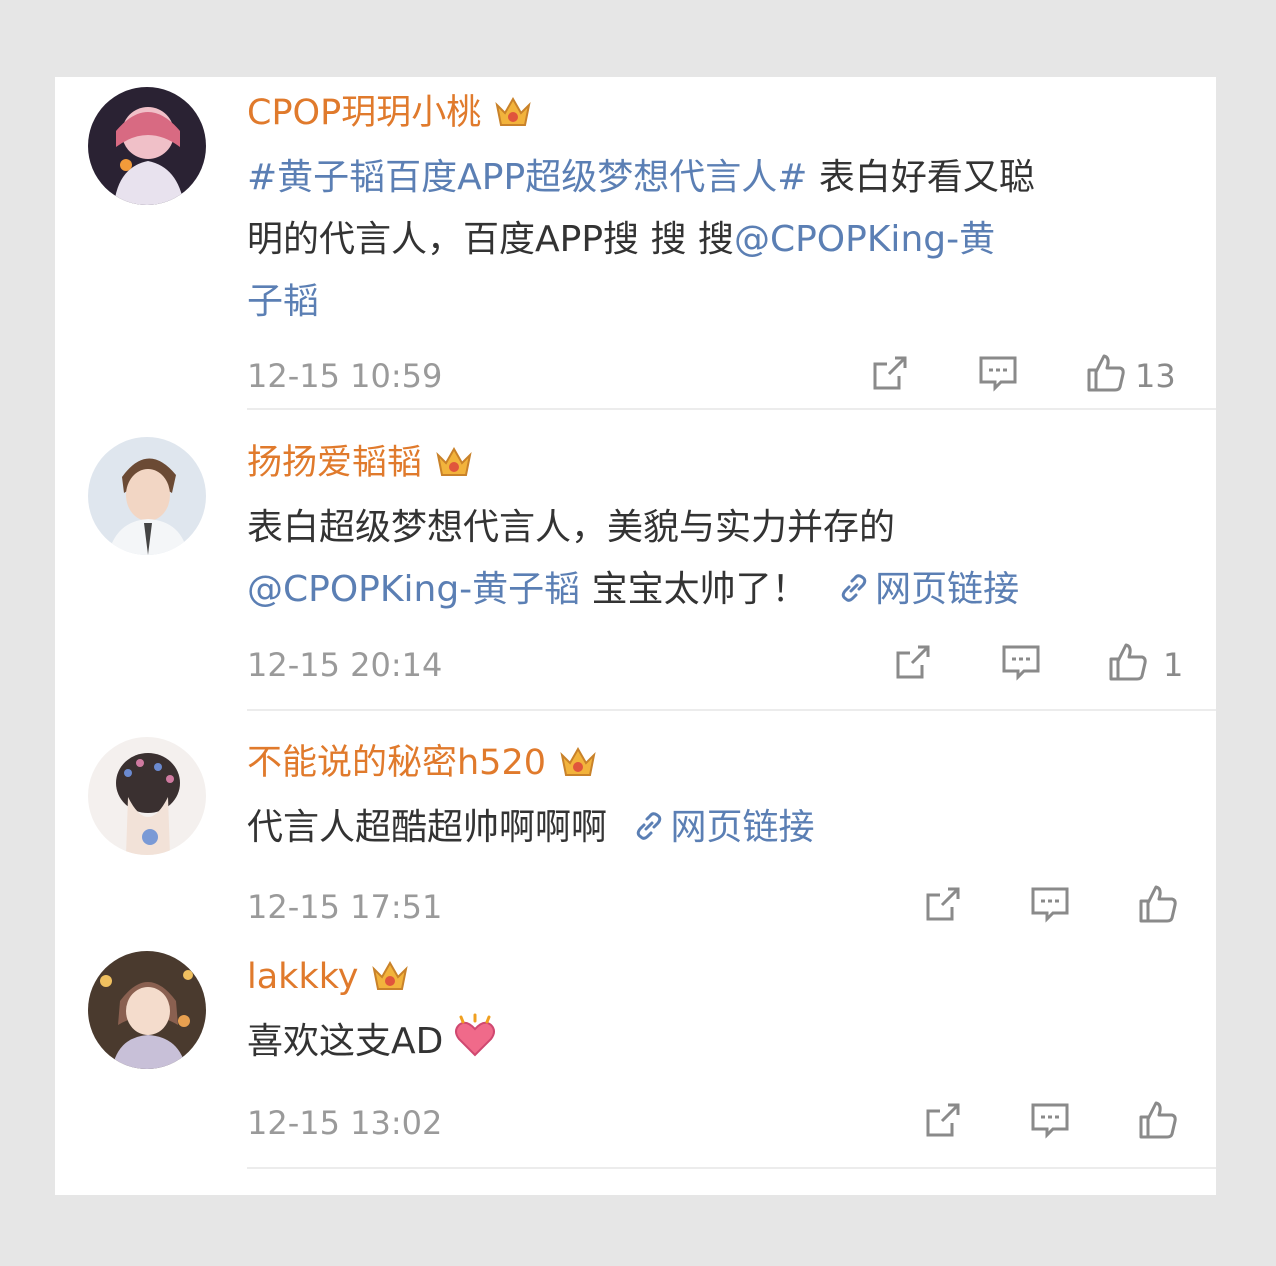 The width and height of the screenshot is (1276, 1266). I want to click on comment-meta: 12-15 20:14 1, so click(717, 665).